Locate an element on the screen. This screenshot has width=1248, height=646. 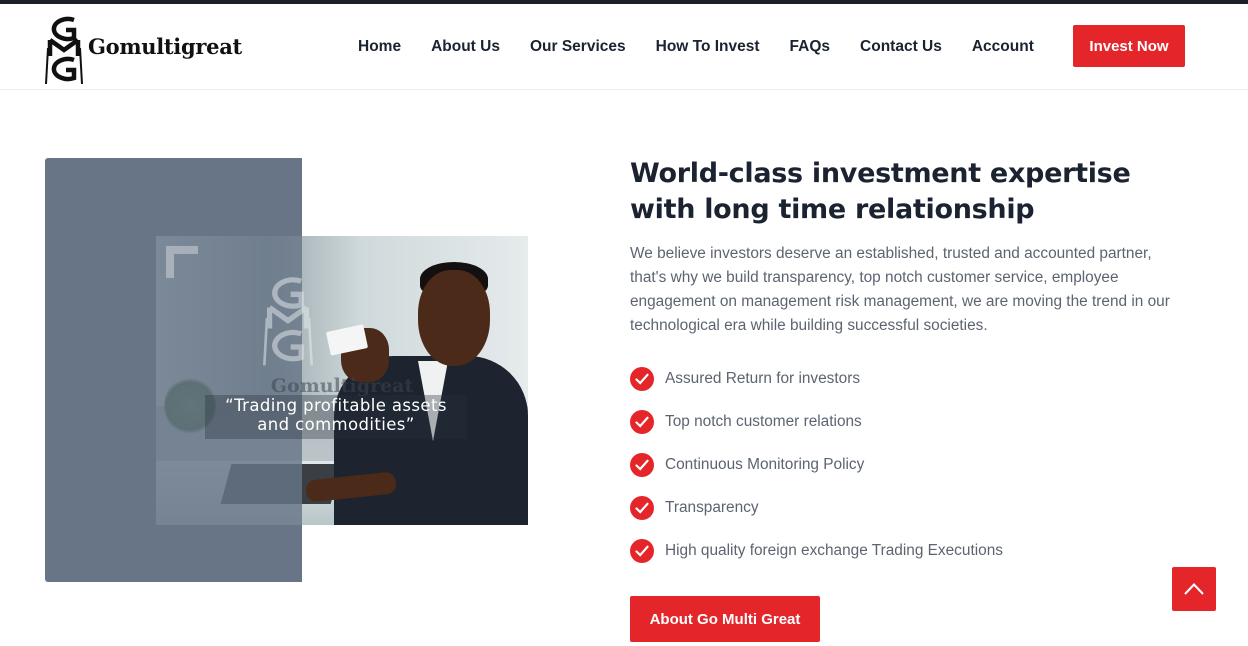
invest-now-button: Invest Now is located at coordinates (1129, 46).